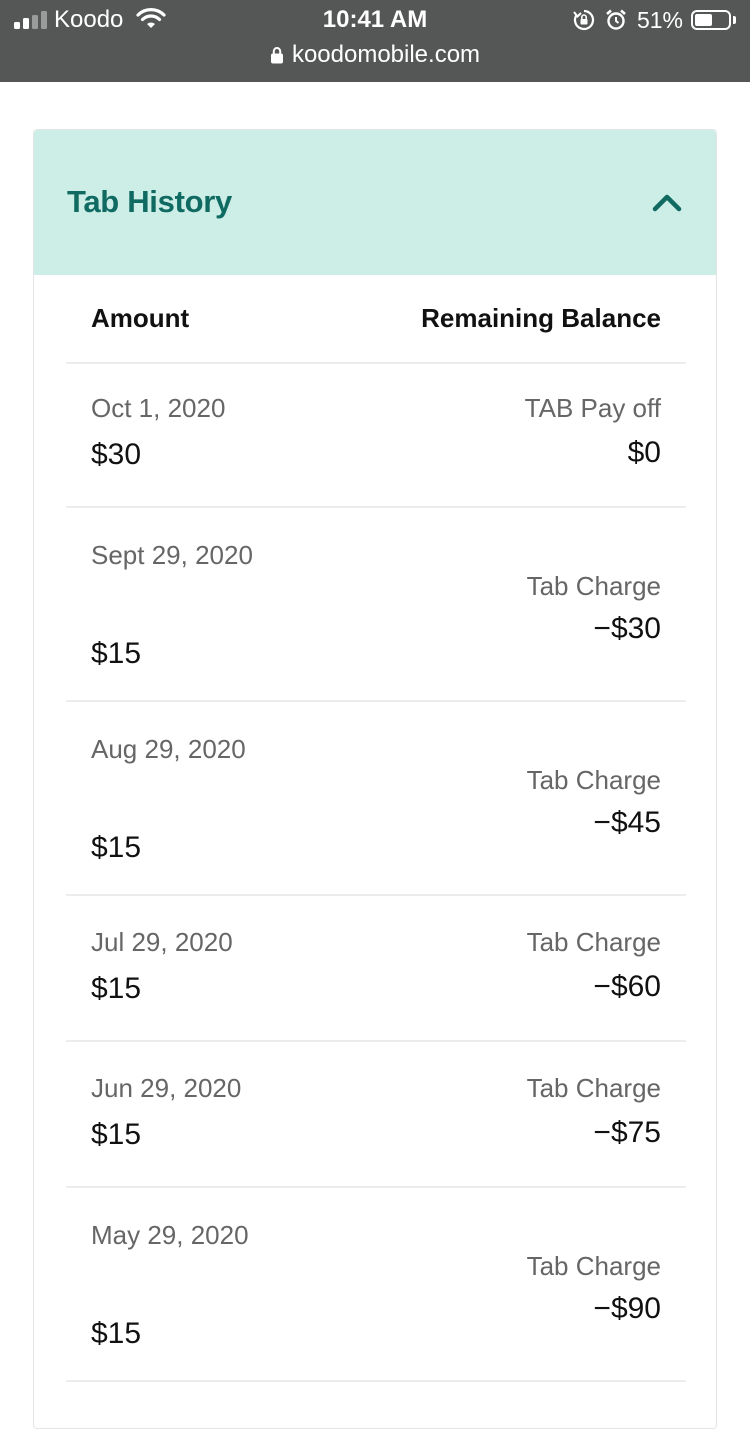 This screenshot has height=1429, width=750. What do you see at coordinates (170, 1235) in the screenshot?
I see `row-date: May 29, 2020` at bounding box center [170, 1235].